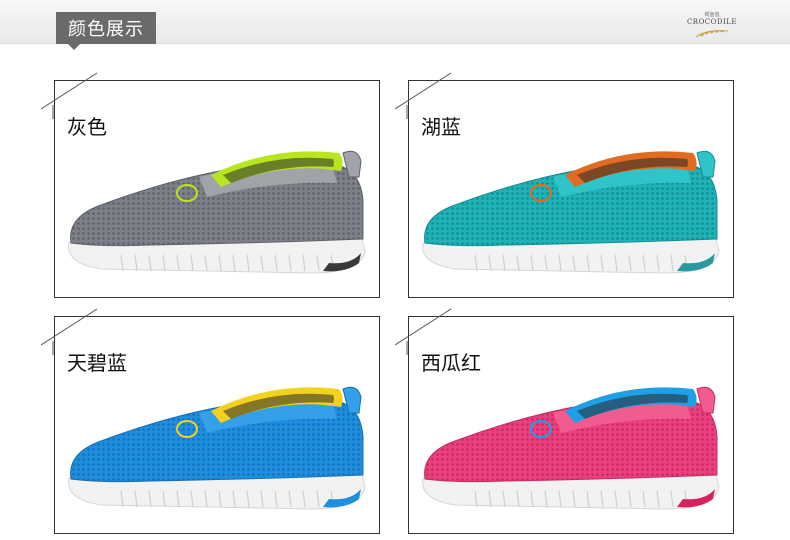  Describe the element at coordinates (712, 22) in the screenshot. I see `brand-name: CROCODILE` at that location.